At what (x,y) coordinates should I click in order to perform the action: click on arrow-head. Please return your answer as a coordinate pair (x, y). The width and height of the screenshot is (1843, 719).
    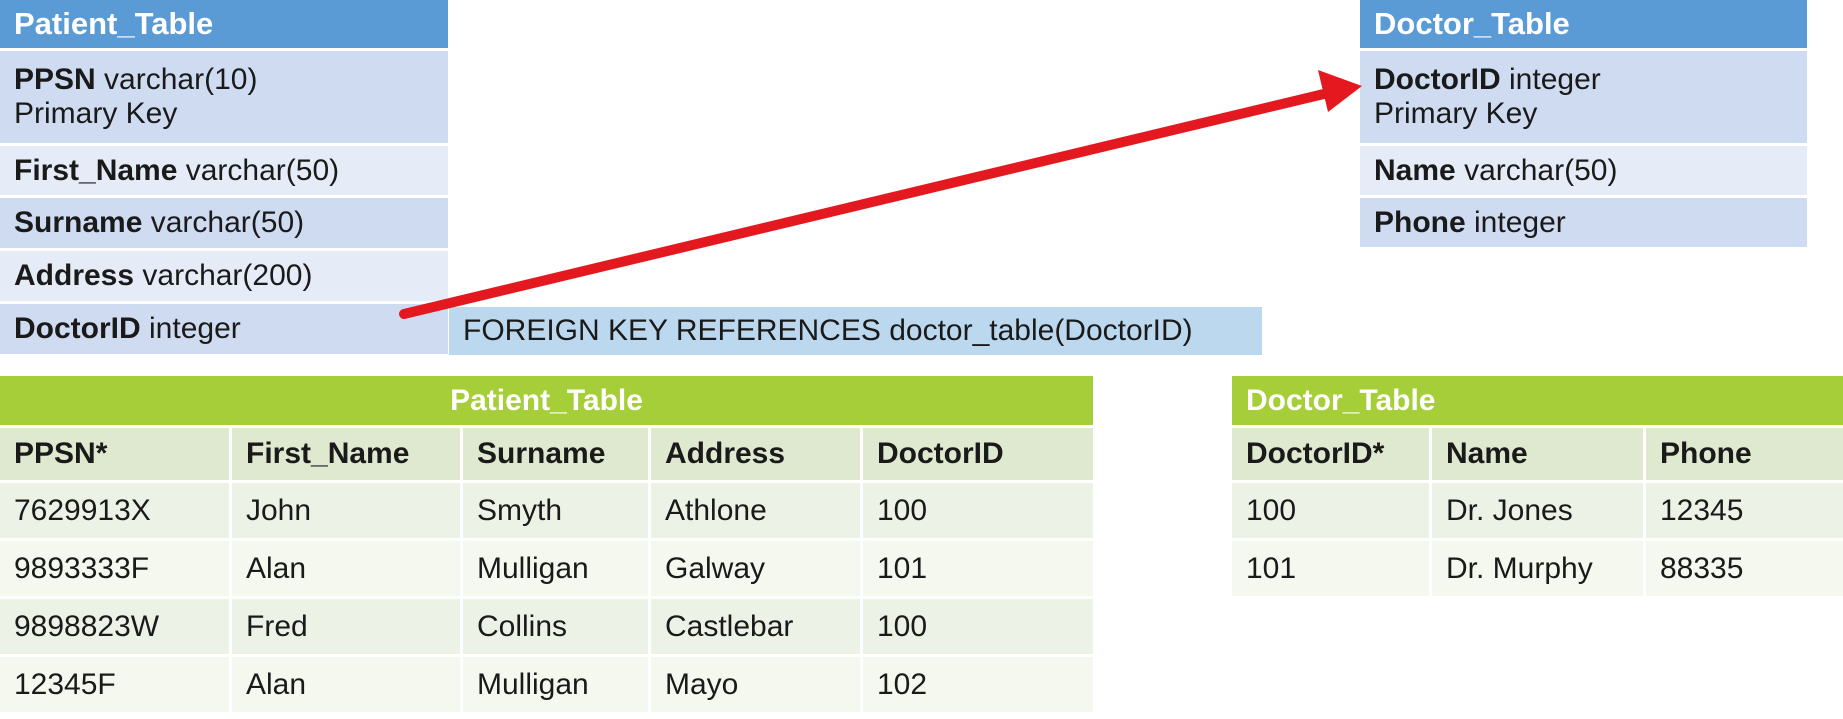
    Looking at the image, I should click on (1340, 91).